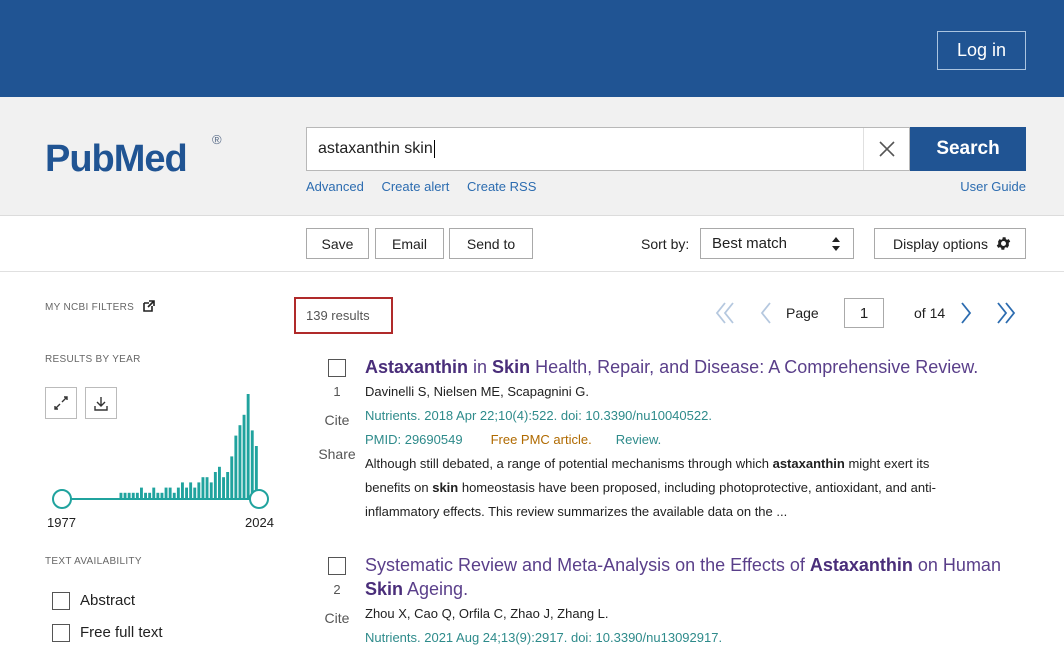 This screenshot has height=645, width=1064. I want to click on results-count: 139 results, so click(343, 315).